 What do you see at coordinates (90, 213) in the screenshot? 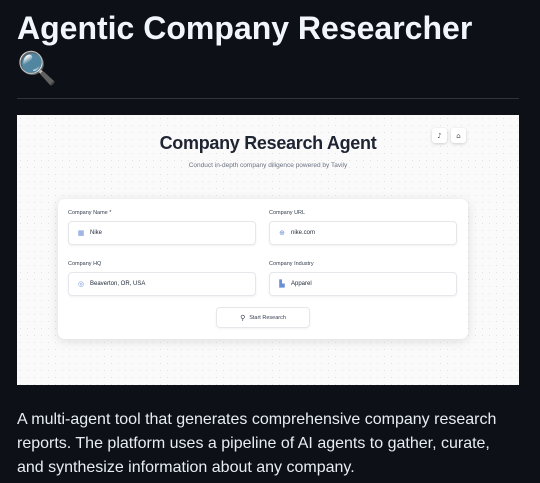
I see `company-name-label: Company Name *` at bounding box center [90, 213].